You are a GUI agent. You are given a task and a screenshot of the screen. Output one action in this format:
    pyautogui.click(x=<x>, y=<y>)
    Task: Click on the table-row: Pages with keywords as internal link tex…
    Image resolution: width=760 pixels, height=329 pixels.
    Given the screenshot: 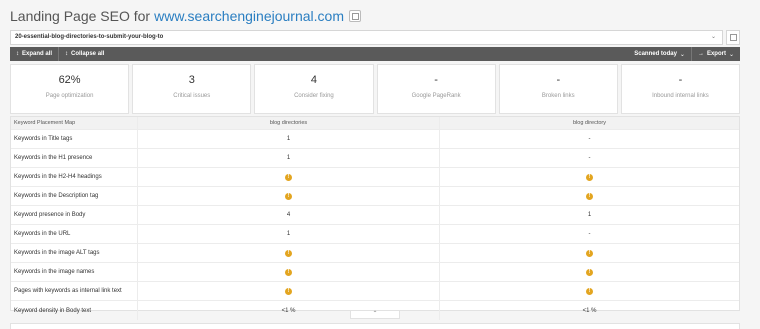 What is the action you would take?
    pyautogui.click(x=375, y=291)
    